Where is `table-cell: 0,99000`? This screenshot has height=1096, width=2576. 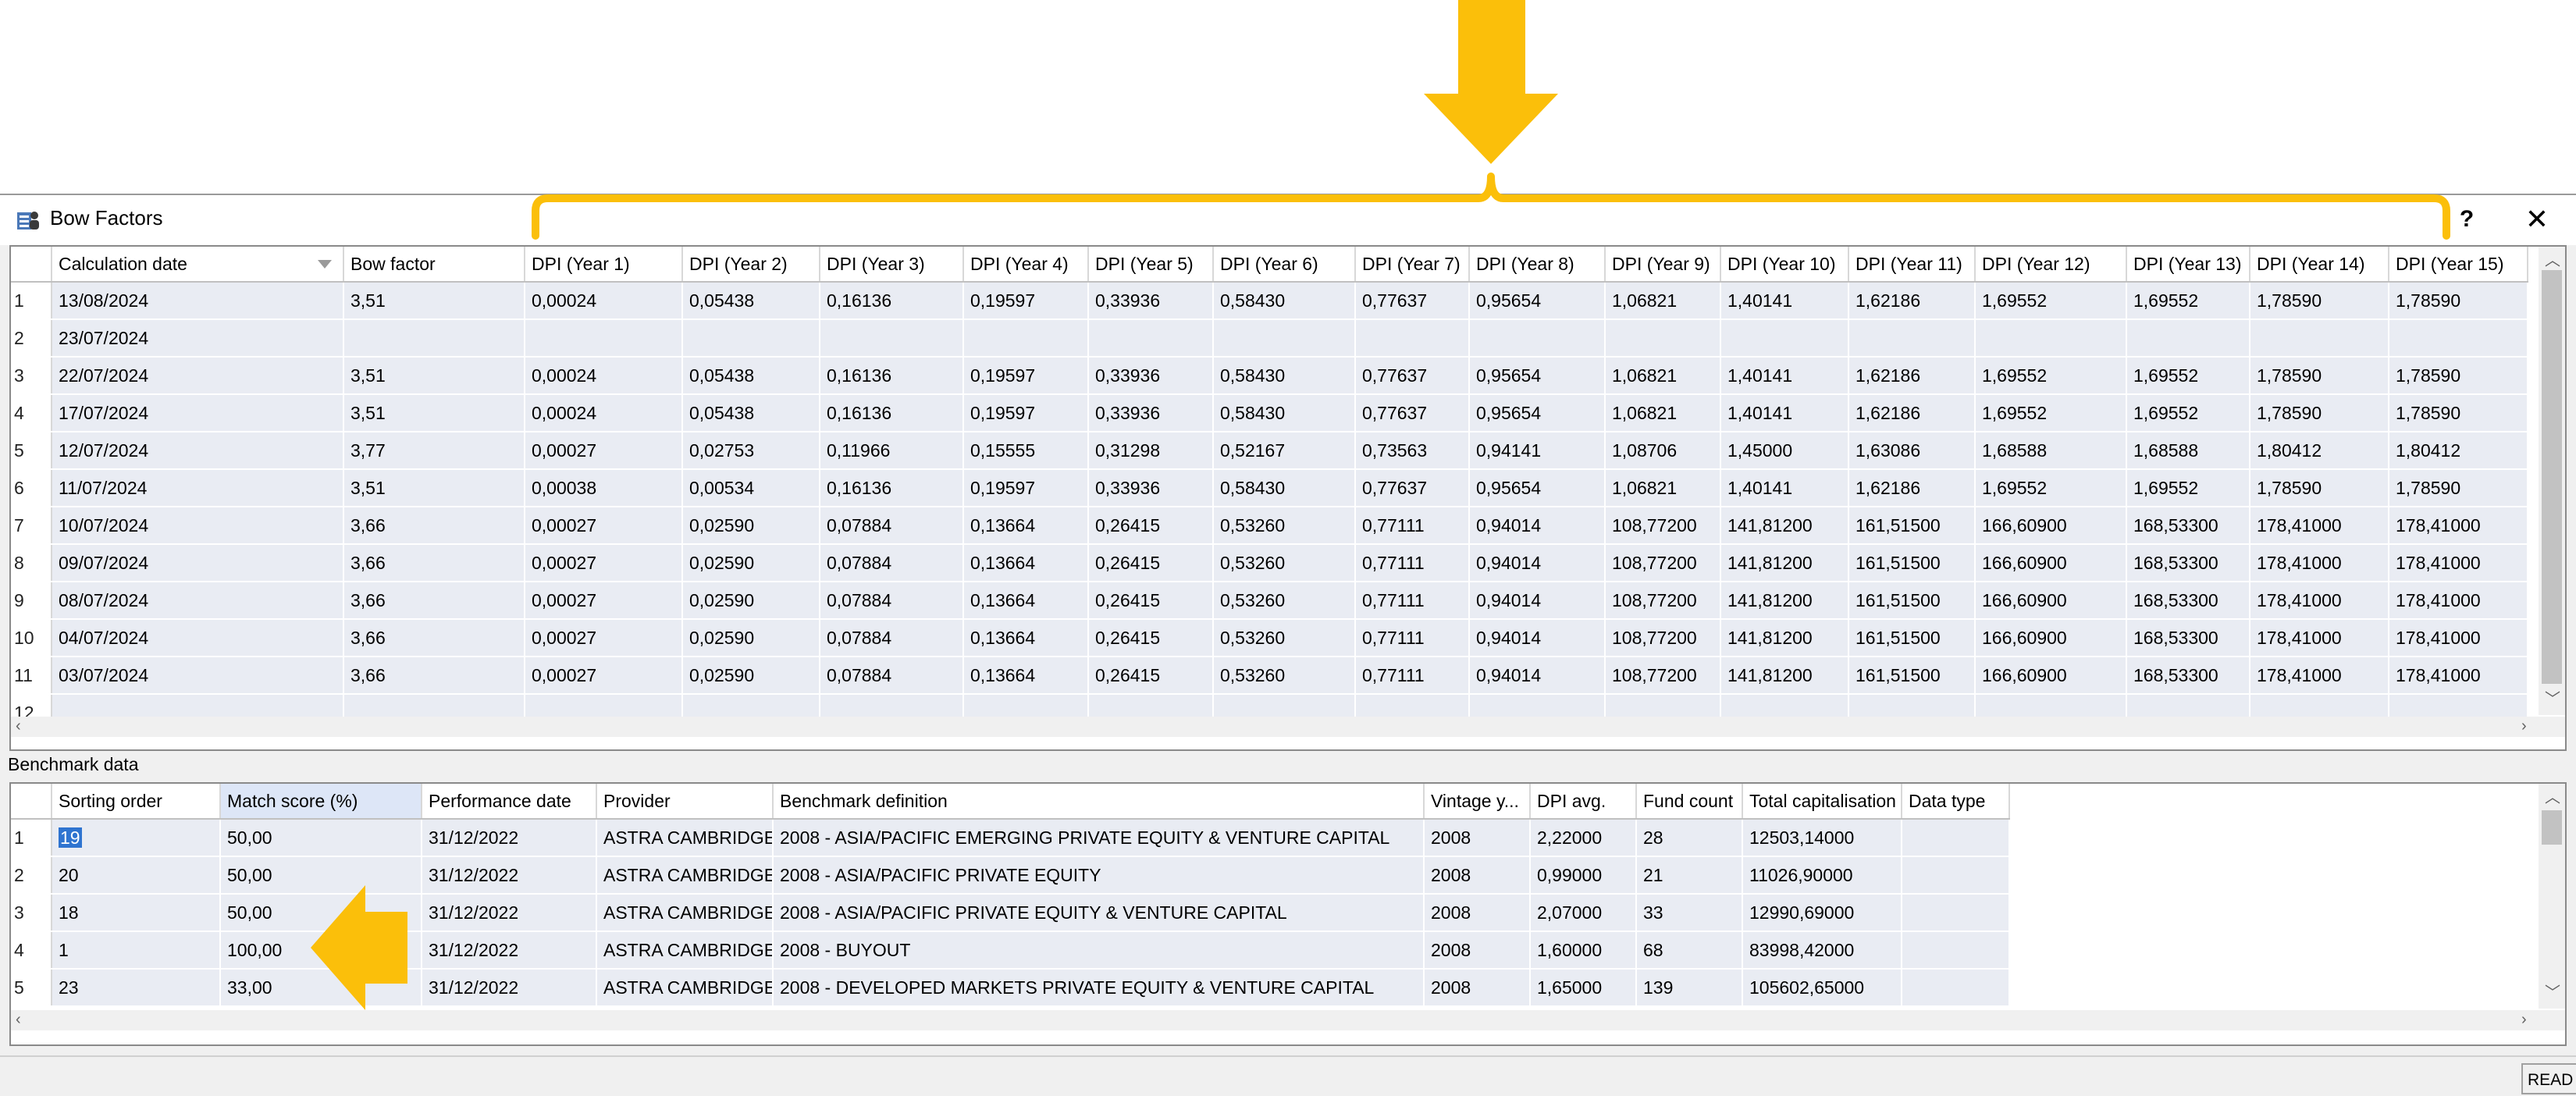
table-cell: 0,99000 is located at coordinates (1583, 875).